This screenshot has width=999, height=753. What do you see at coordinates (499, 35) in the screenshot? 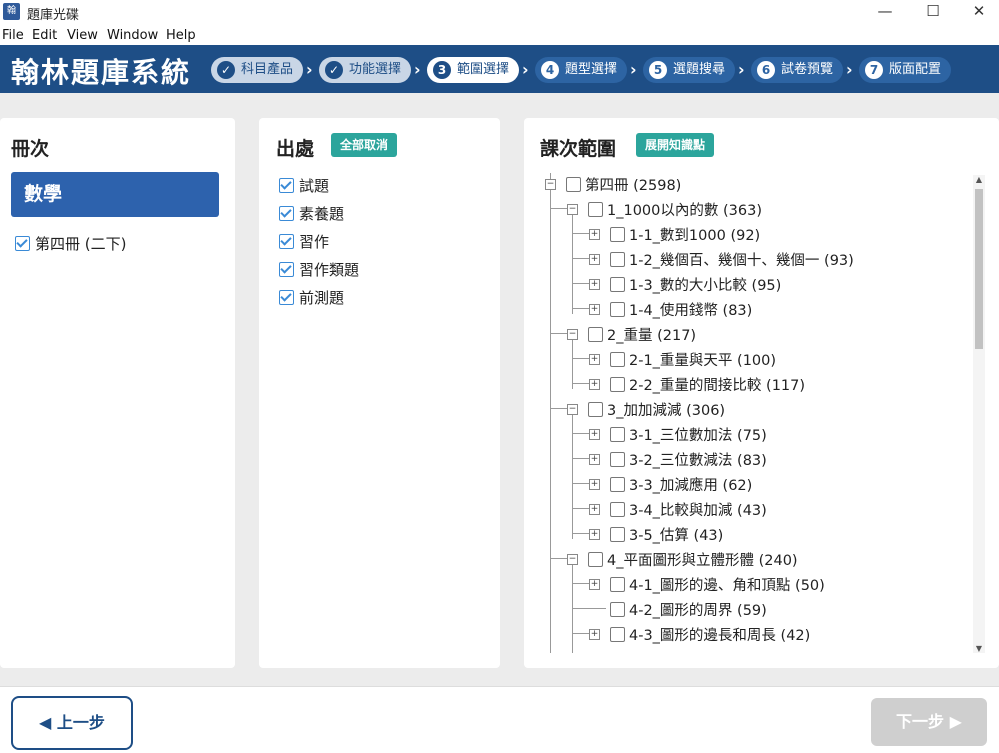
I see `menu-bar: File Edit View Window Help` at bounding box center [499, 35].